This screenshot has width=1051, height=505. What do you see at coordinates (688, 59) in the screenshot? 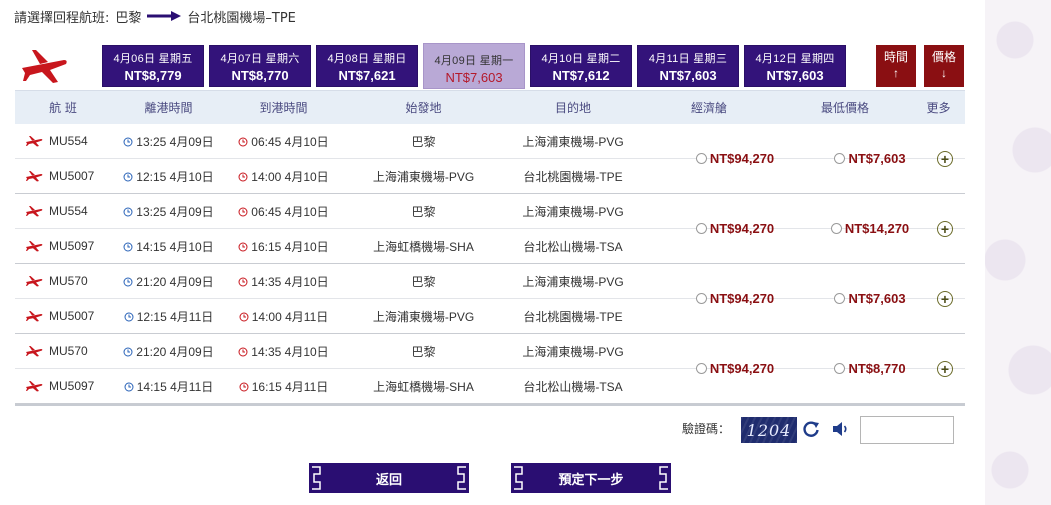
I see `date-tab-date: 4月11日 星期三` at bounding box center [688, 59].